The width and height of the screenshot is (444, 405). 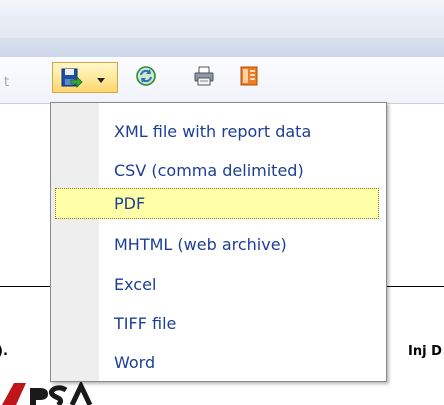 I want to click on menu-item-label: CSV (comma delimited), so click(x=209, y=170).